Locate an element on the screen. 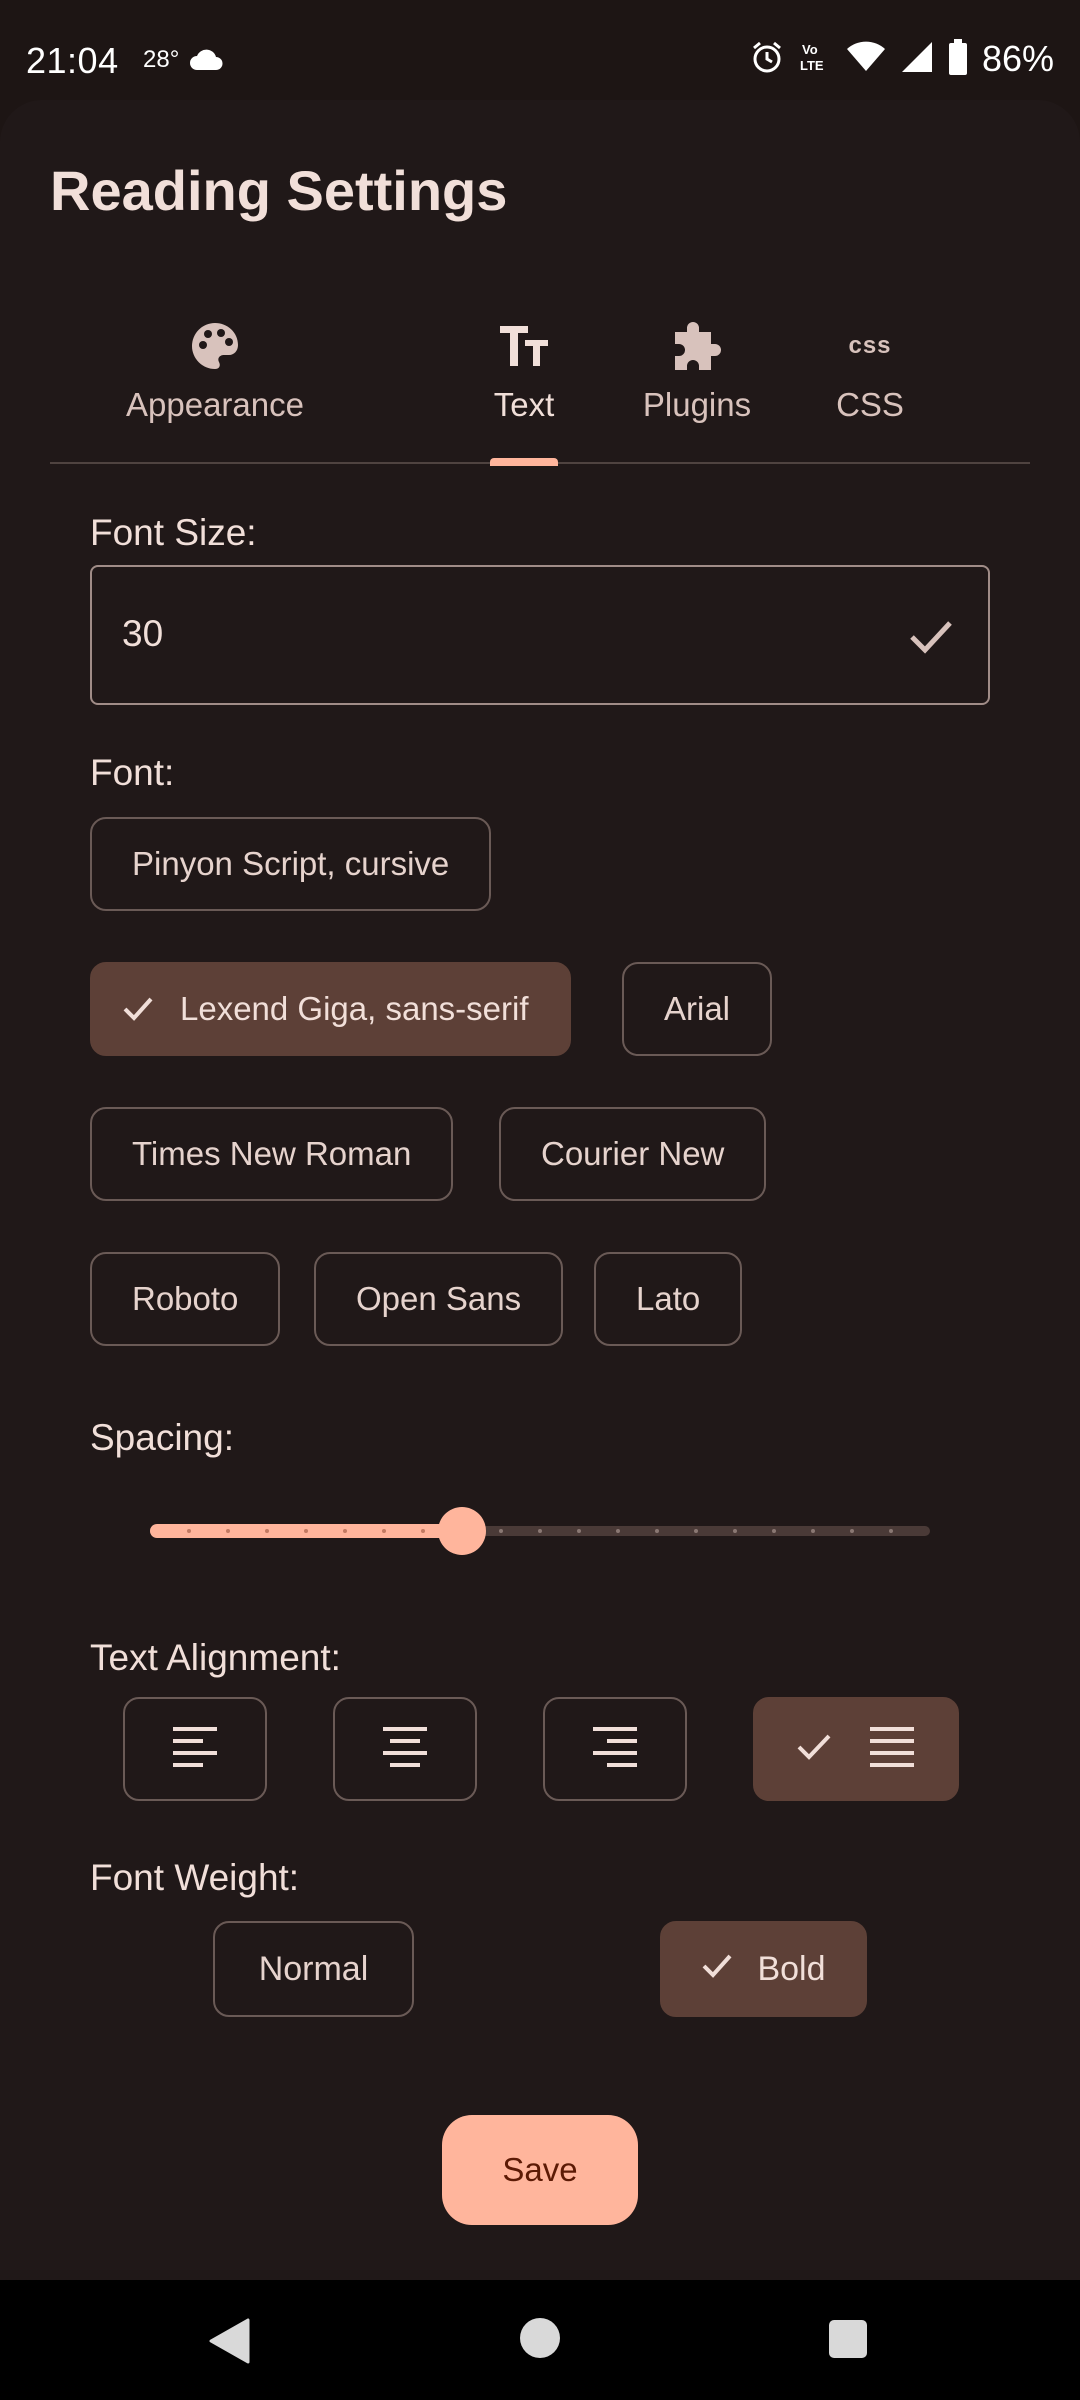 This screenshot has width=1080, height=2400. wifi-icon is located at coordinates (866, 59).